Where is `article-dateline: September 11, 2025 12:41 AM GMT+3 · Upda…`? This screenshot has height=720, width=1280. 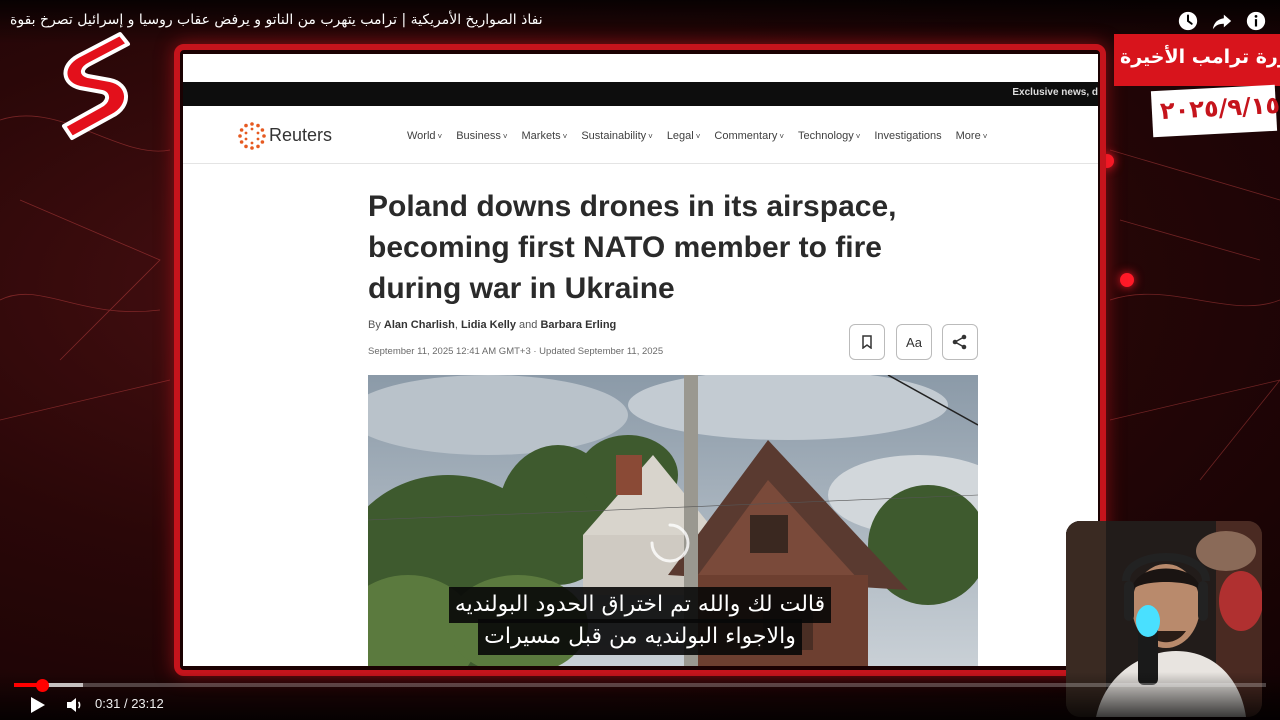
article-dateline: September 11, 2025 12:41 AM GMT+3 · Upda… is located at coordinates (516, 351).